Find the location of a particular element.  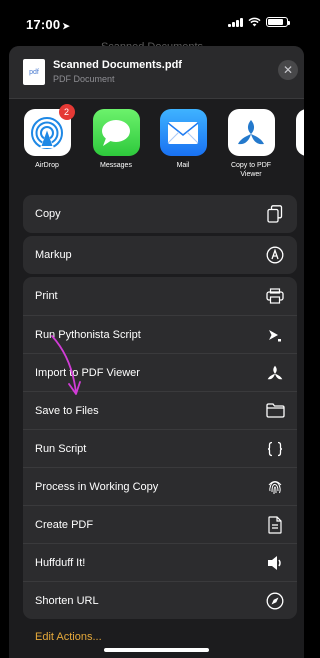

markup-card: Markup is located at coordinates (160, 255).